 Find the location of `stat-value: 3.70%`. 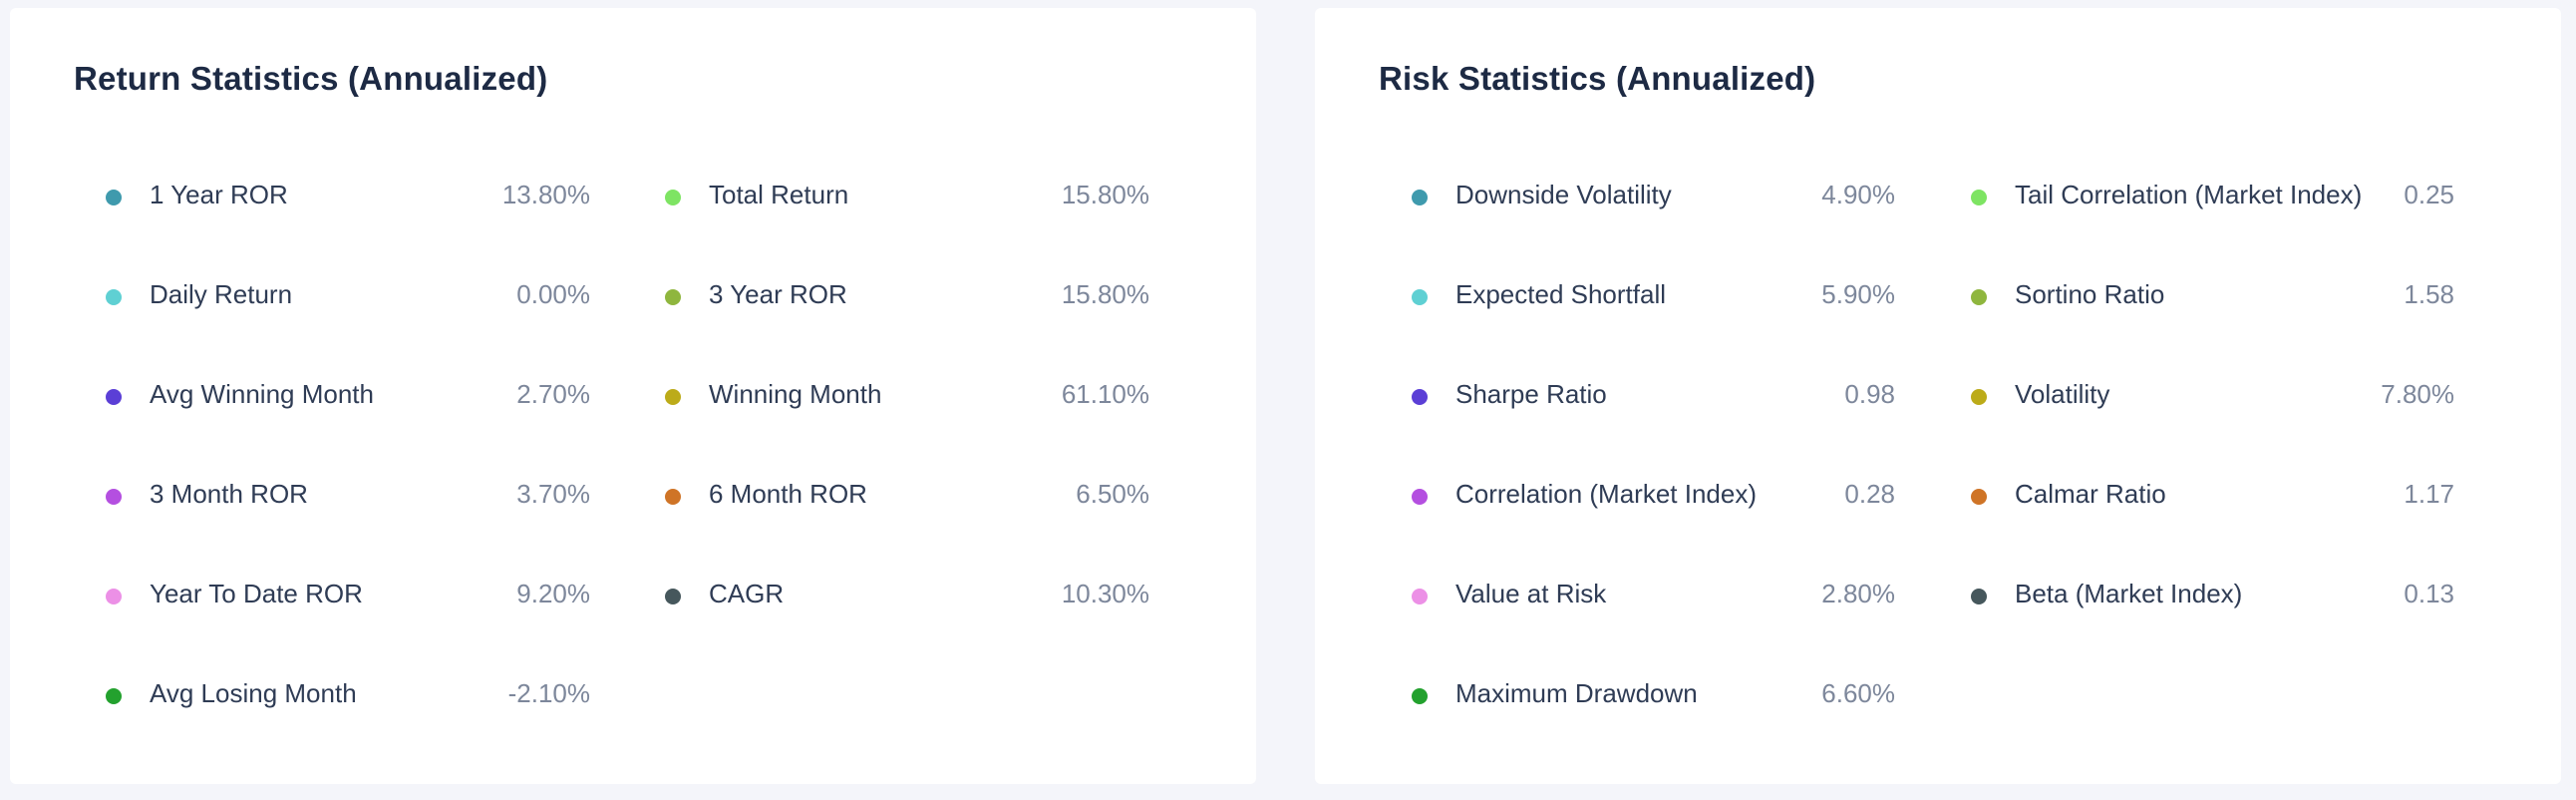

stat-value: 3.70% is located at coordinates (553, 494).